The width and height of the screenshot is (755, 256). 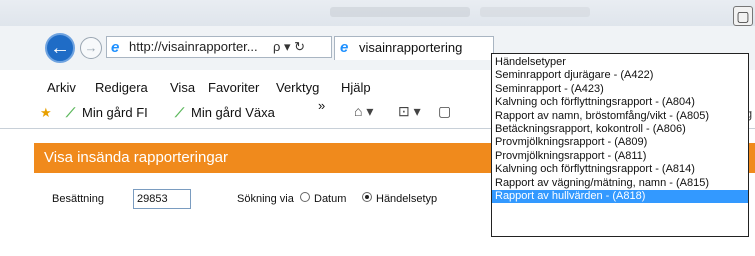 I want to click on window-titlebar: ▢, so click(x=377, y=13).